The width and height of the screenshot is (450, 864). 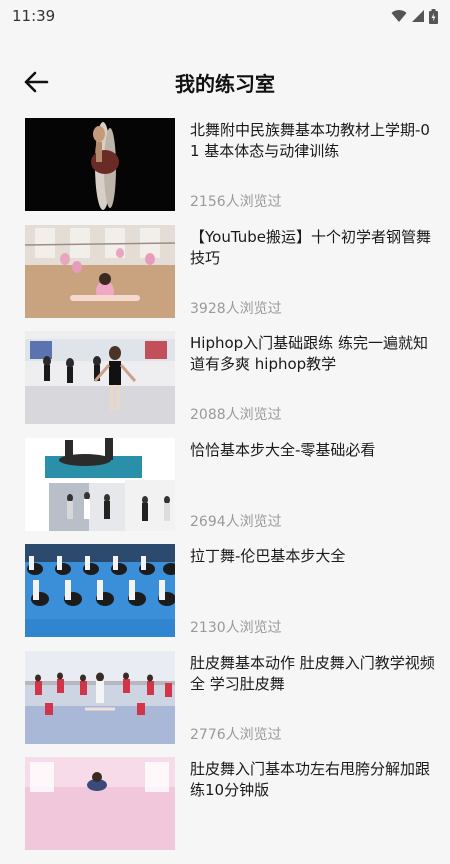 I want to click on video-title: 拉丁舞-伦巴基本步大全, so click(x=268, y=556).